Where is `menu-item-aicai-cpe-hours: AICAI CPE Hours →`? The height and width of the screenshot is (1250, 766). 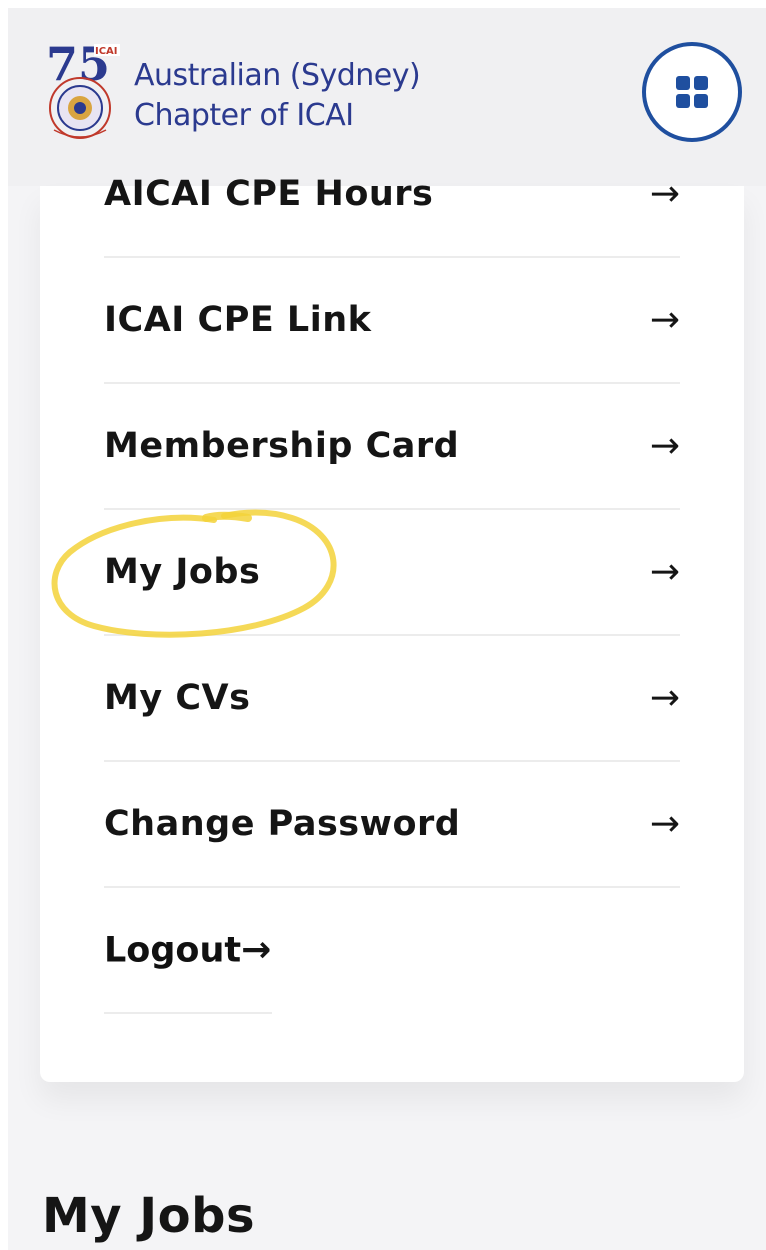
menu-item-aicai-cpe-hours: AICAI CPE Hours → is located at coordinates (392, 195).